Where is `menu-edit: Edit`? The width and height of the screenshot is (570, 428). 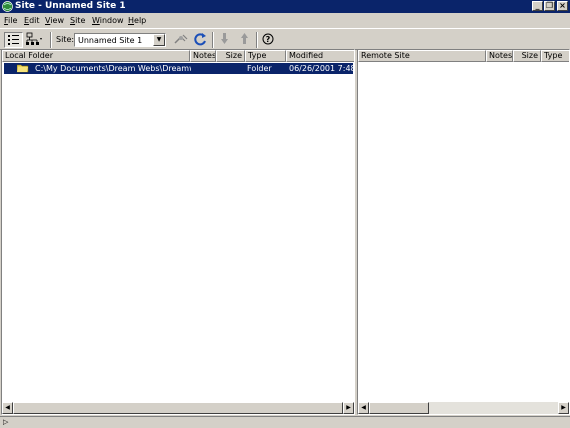
menu-edit: Edit is located at coordinates (32, 20).